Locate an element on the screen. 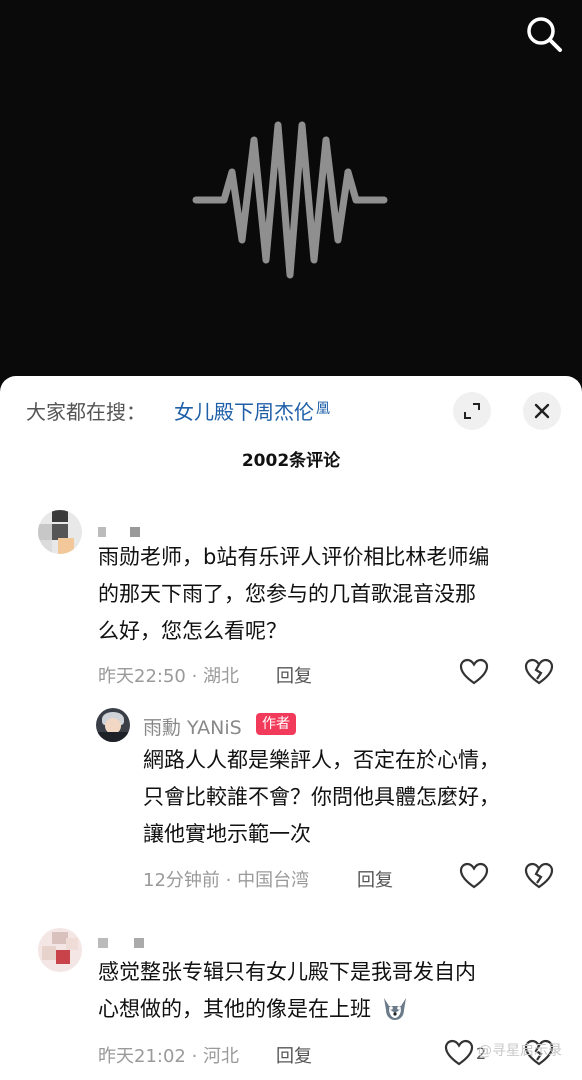 This screenshot has width=582, height=1080. expand-icon is located at coordinates (472, 411).